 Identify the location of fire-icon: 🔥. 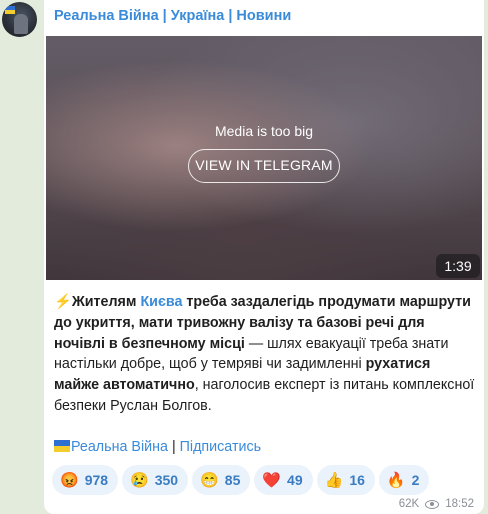
(396, 480).